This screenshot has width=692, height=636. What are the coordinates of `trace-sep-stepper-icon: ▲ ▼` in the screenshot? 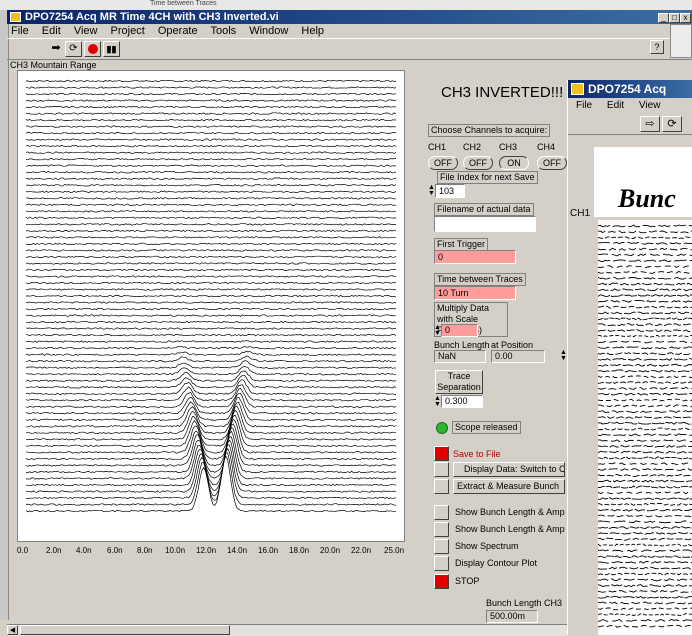 It's located at (437, 401).